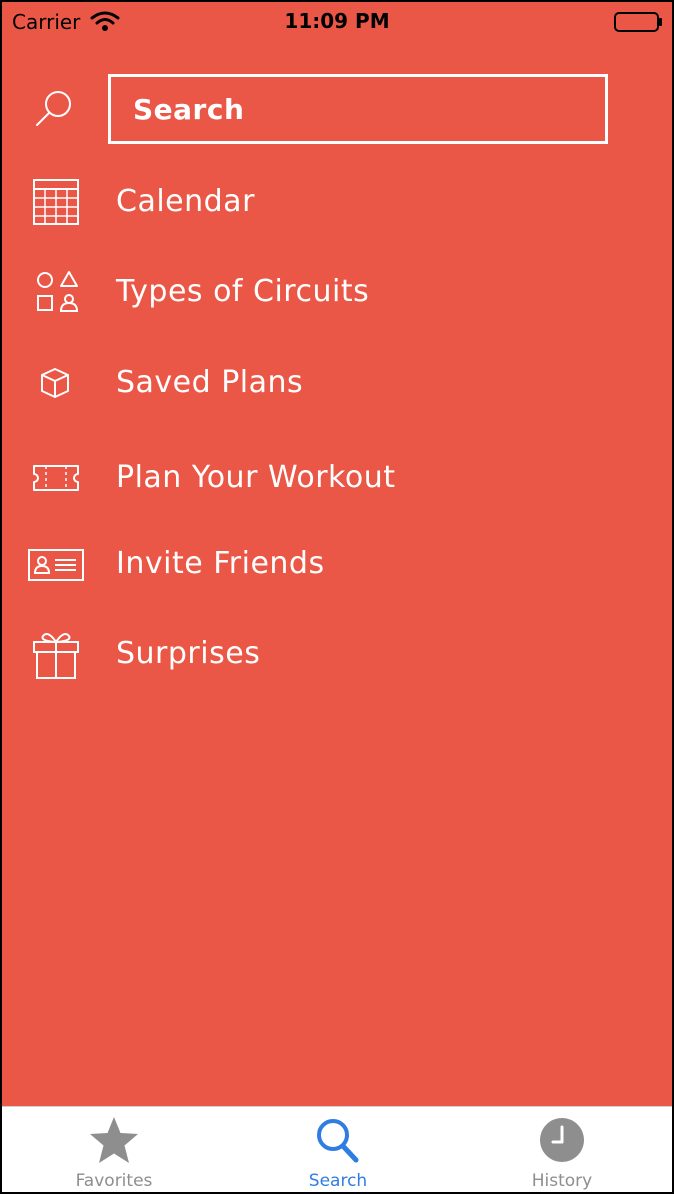 The height and width of the screenshot is (1194, 674). I want to click on clock-icon, so click(562, 1140).